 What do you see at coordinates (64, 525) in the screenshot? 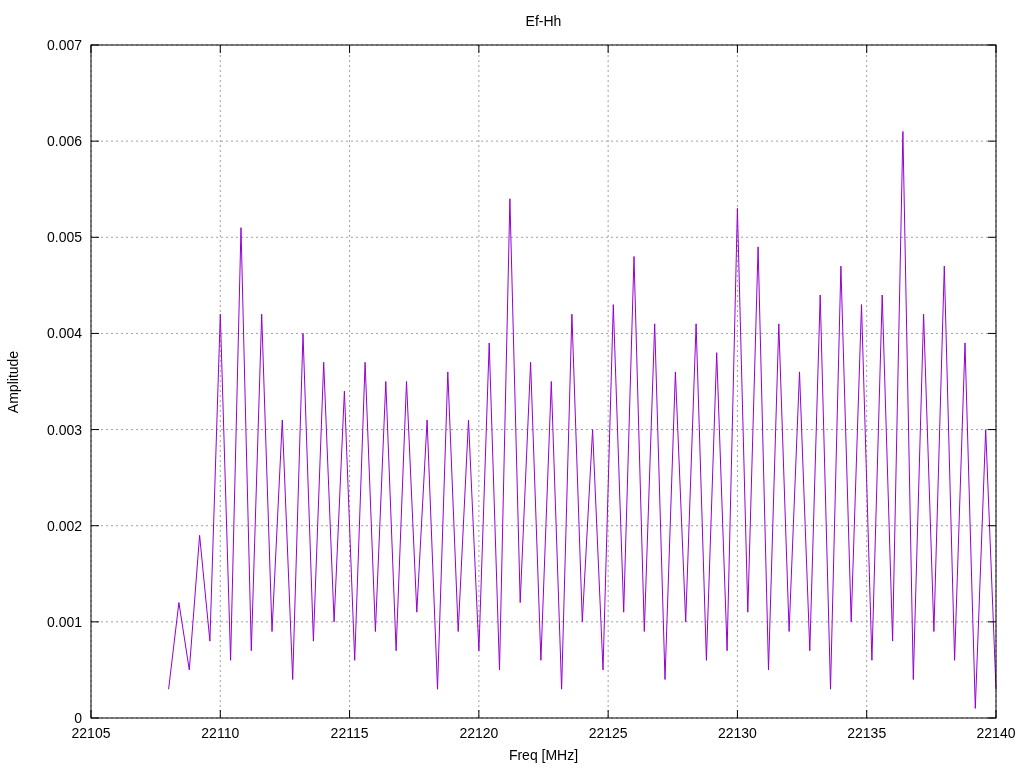
I see `y-tick-label: 0.002` at bounding box center [64, 525].